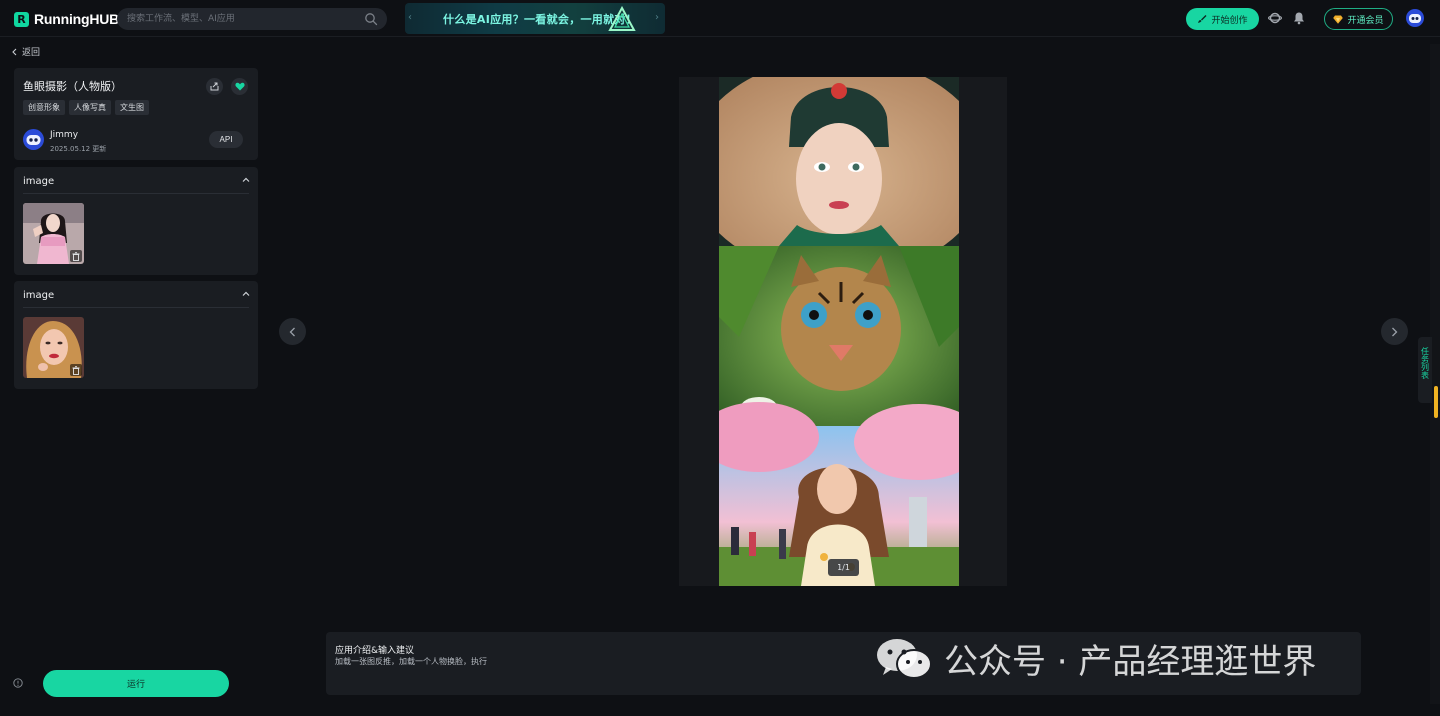 This screenshot has width=1440, height=716. What do you see at coordinates (1365, 19) in the screenshot?
I see `vip-label: 开通会员` at bounding box center [1365, 19].